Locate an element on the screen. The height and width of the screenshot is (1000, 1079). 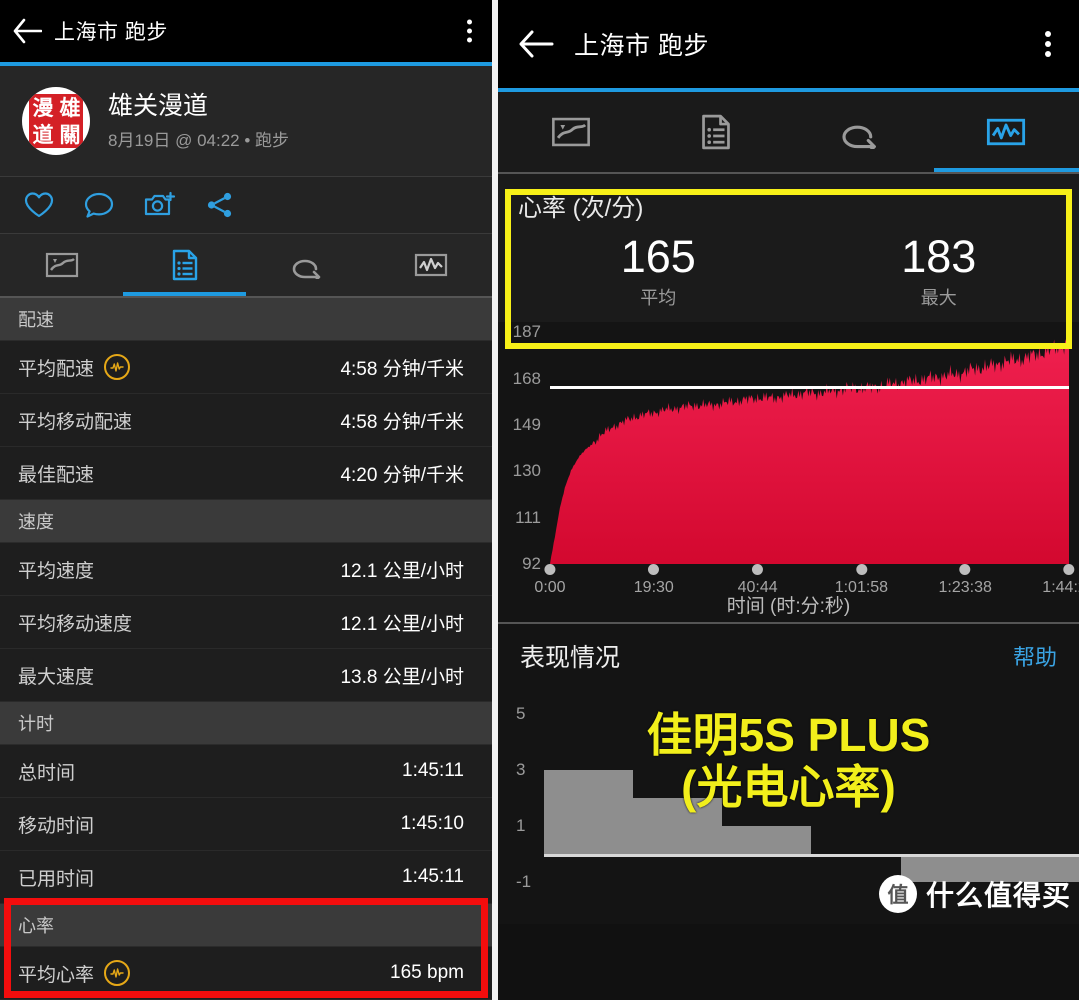
add-photo-icon is located at coordinates (160, 205).